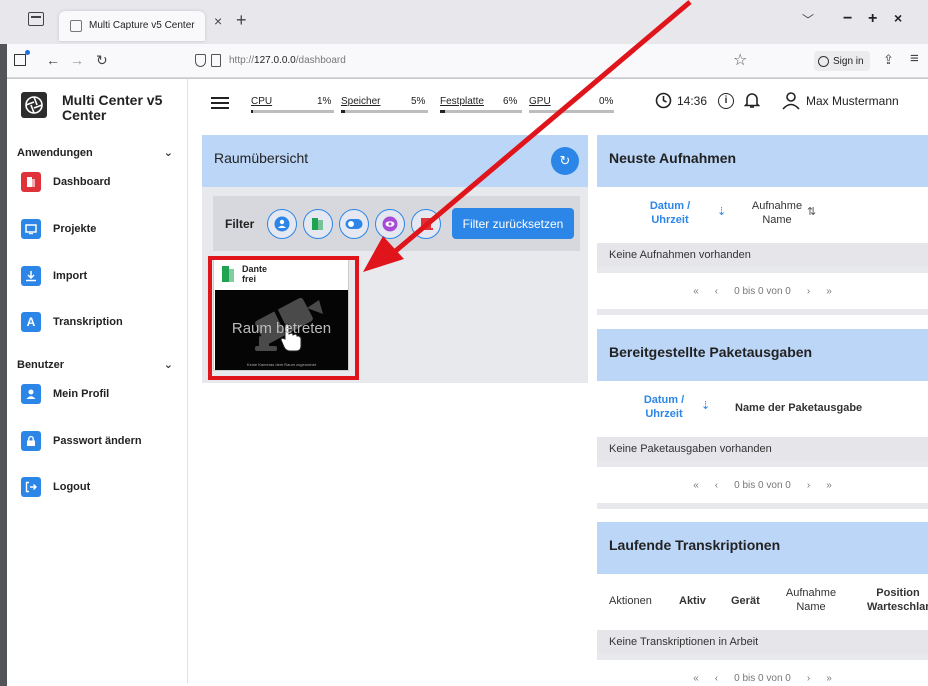  What do you see at coordinates (481, 111) in the screenshot?
I see `stat-festplatte-bar` at bounding box center [481, 111].